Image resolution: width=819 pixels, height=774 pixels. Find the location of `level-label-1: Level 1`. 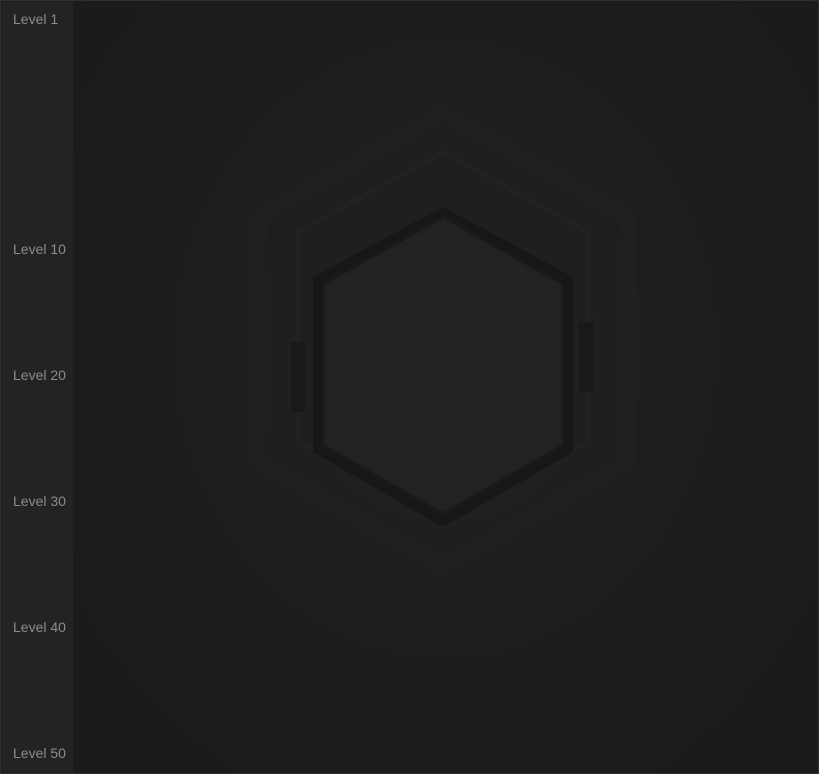

level-label-1: Level 1 is located at coordinates (36, 19).